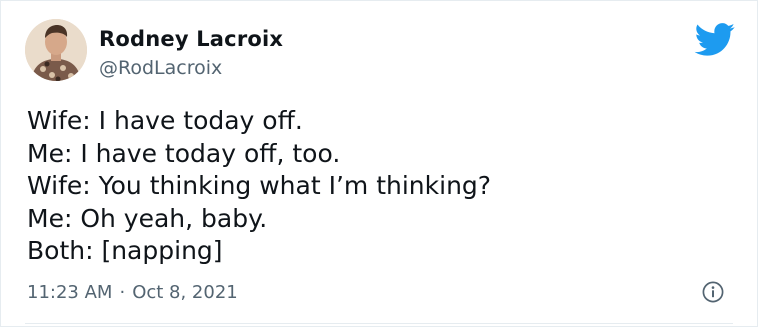  I want to click on twitter-bird-icon, so click(715, 40).